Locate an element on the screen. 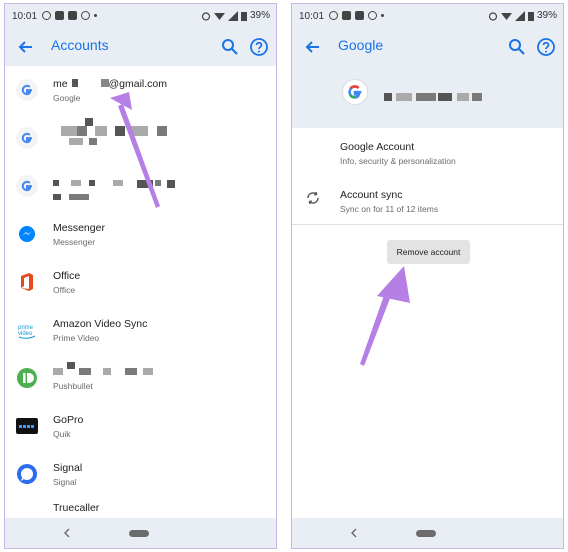  remove-account-button: Remove account is located at coordinates (428, 252).